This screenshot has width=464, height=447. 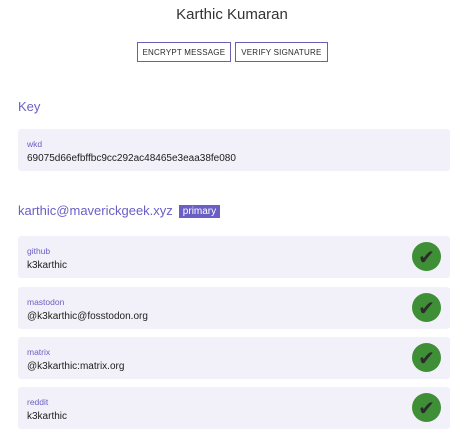 What do you see at coordinates (39, 352) in the screenshot?
I see `proof-service-label: matrix` at bounding box center [39, 352].